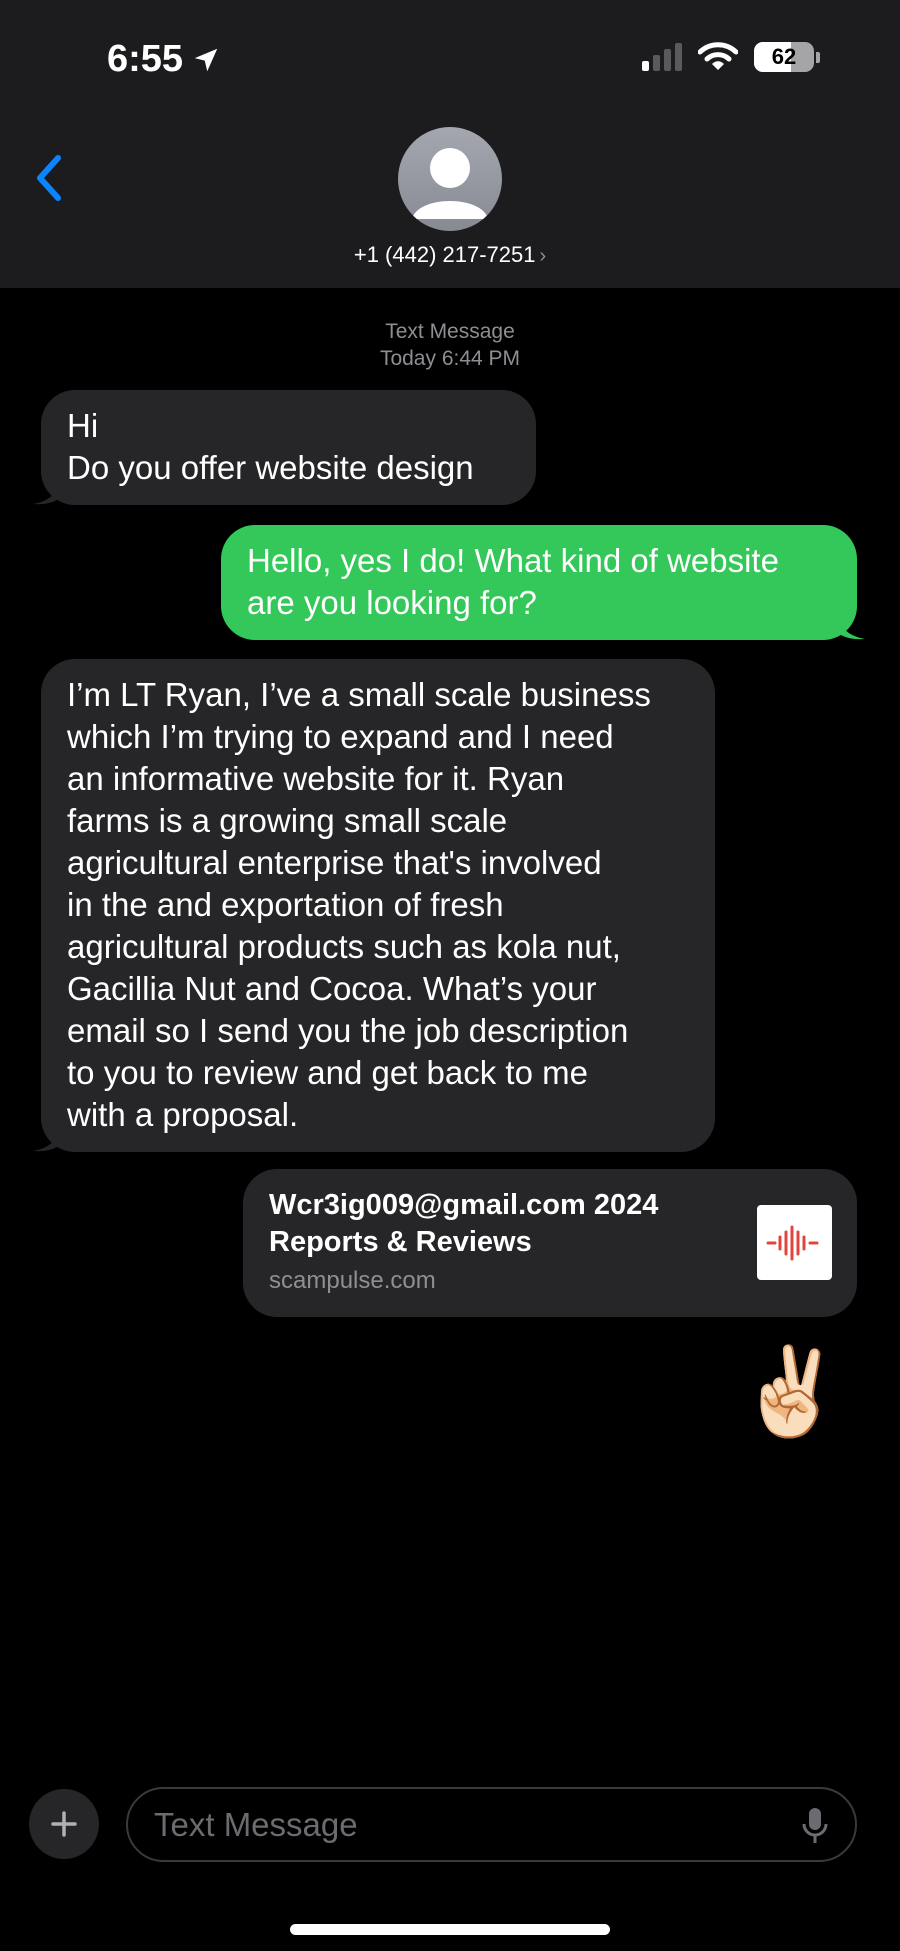 This screenshot has width=900, height=1951. Describe the element at coordinates (316, 778) in the screenshot. I see `message-line: an informative website for it. Ryan` at that location.